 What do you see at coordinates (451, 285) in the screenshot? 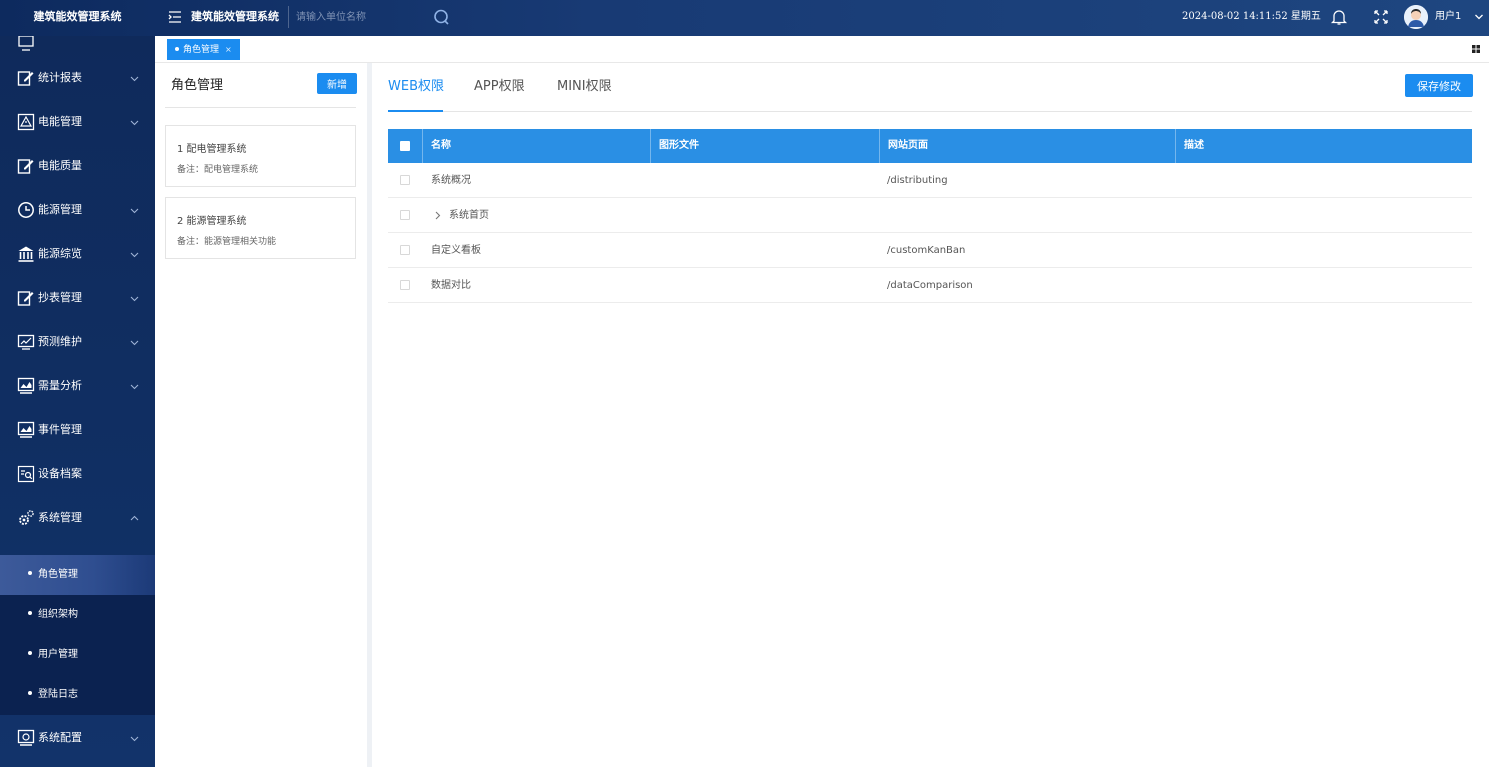
I see `cell-name: 数据对比` at bounding box center [451, 285].